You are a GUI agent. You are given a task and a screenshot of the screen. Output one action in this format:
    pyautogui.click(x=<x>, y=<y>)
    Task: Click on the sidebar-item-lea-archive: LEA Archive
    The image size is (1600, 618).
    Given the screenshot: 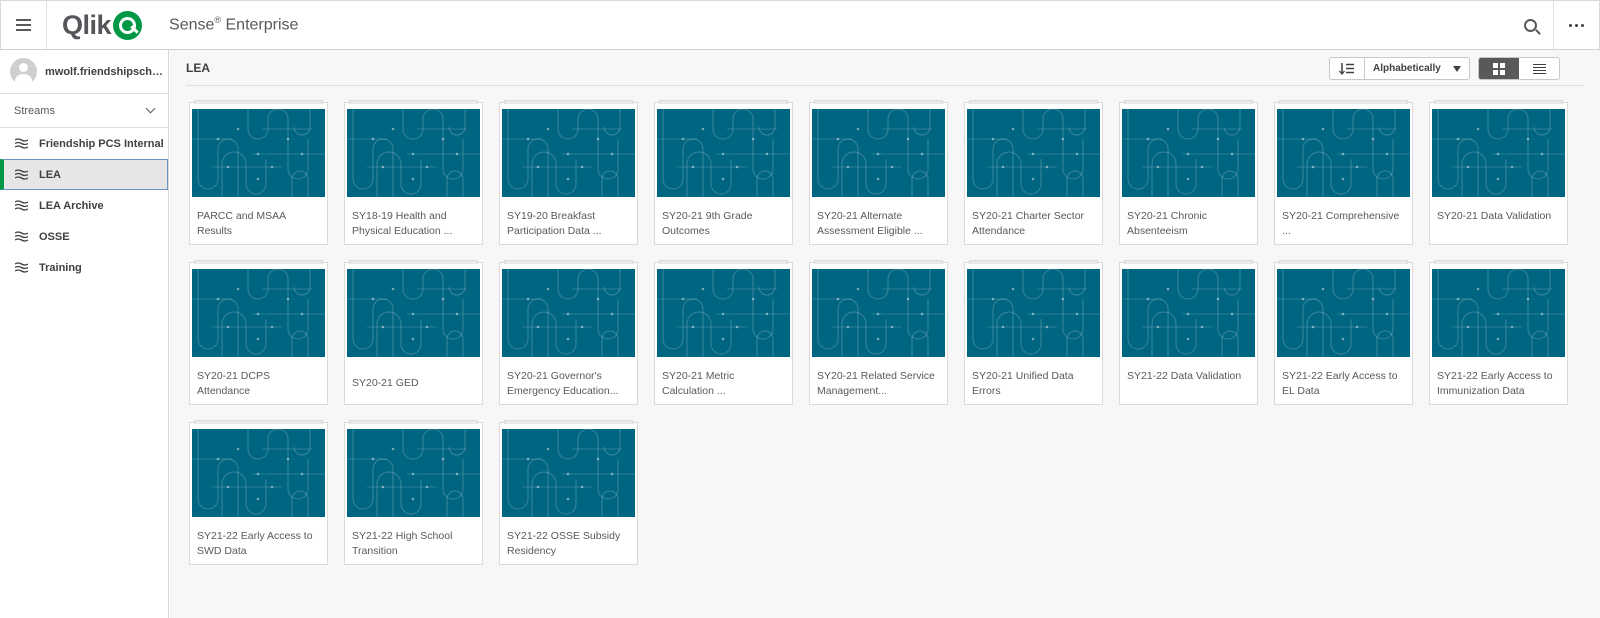 What is the action you would take?
    pyautogui.click(x=84, y=205)
    